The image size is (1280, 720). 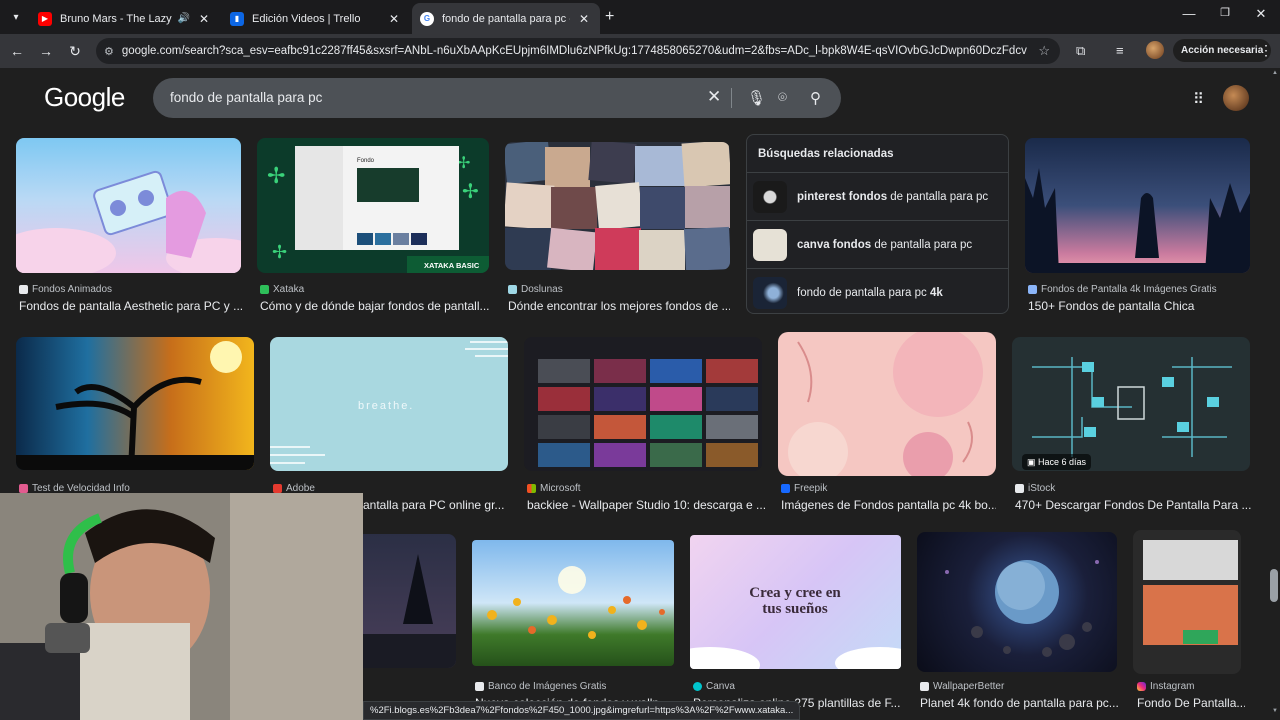 What do you see at coordinates (1155, 50) in the screenshot?
I see `profile-avatar` at bounding box center [1155, 50].